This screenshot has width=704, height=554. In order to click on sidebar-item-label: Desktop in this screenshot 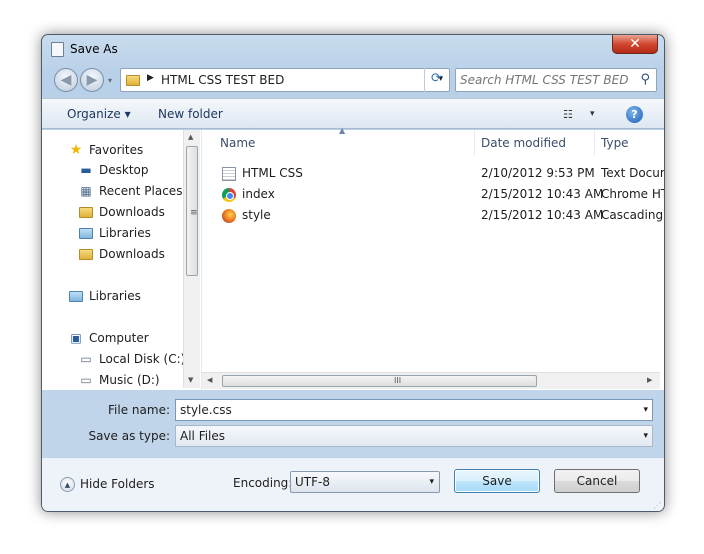, I will do `click(124, 170)`.